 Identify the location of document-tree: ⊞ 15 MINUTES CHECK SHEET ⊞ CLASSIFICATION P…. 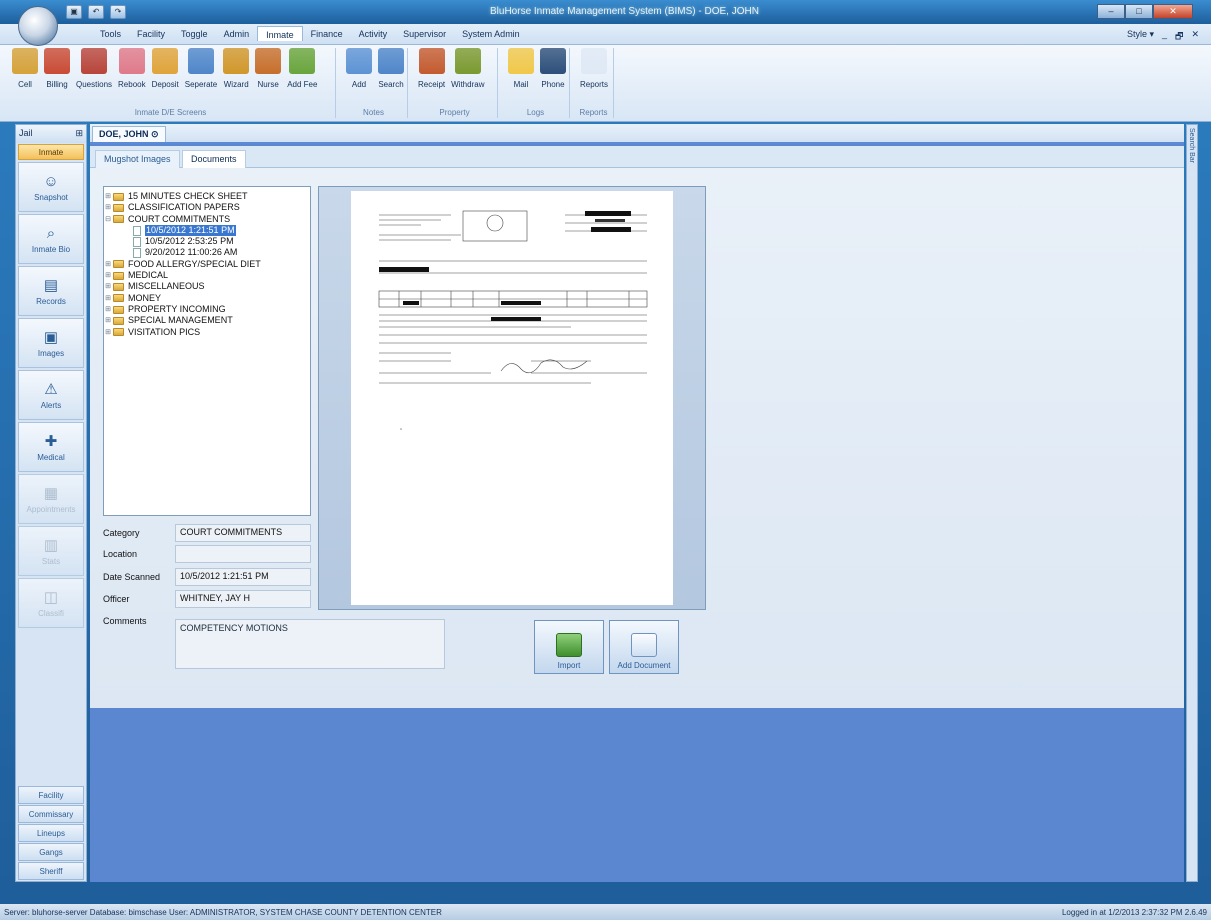
(207, 351).